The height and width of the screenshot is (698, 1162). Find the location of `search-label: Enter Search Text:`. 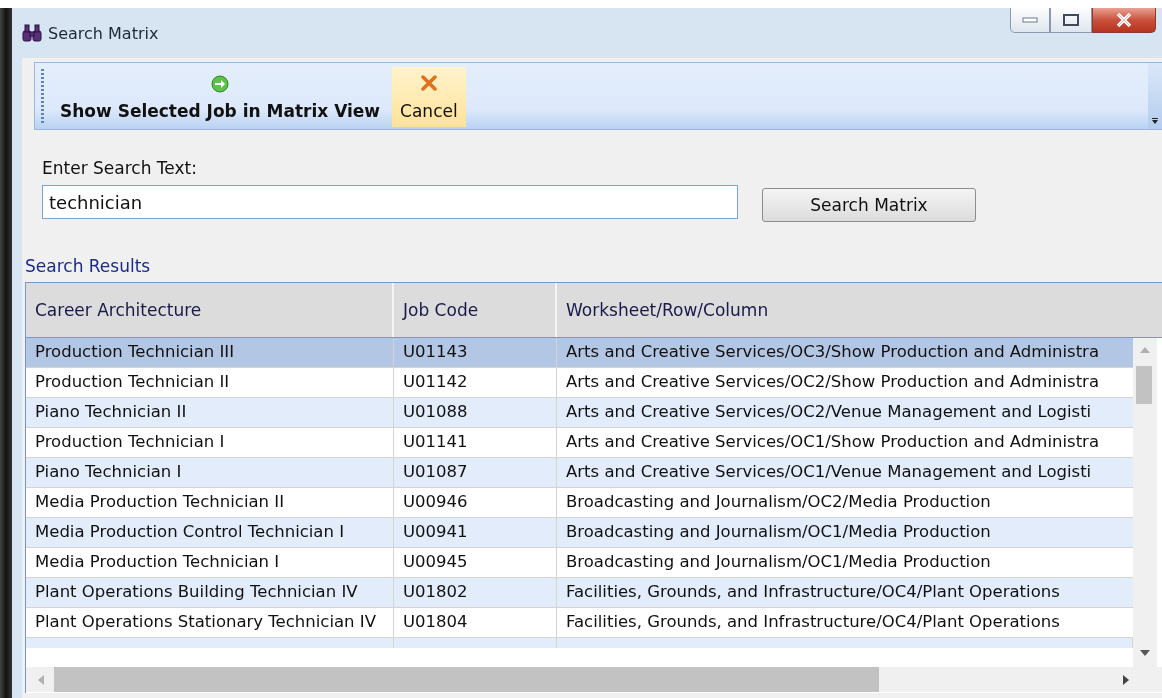

search-label: Enter Search Text: is located at coordinates (119, 168).